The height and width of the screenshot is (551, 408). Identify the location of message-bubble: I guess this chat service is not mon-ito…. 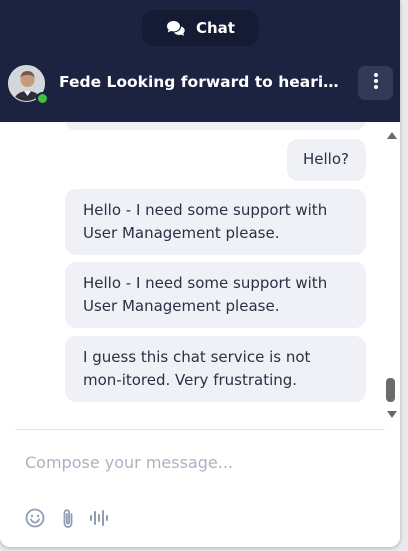
(215, 369).